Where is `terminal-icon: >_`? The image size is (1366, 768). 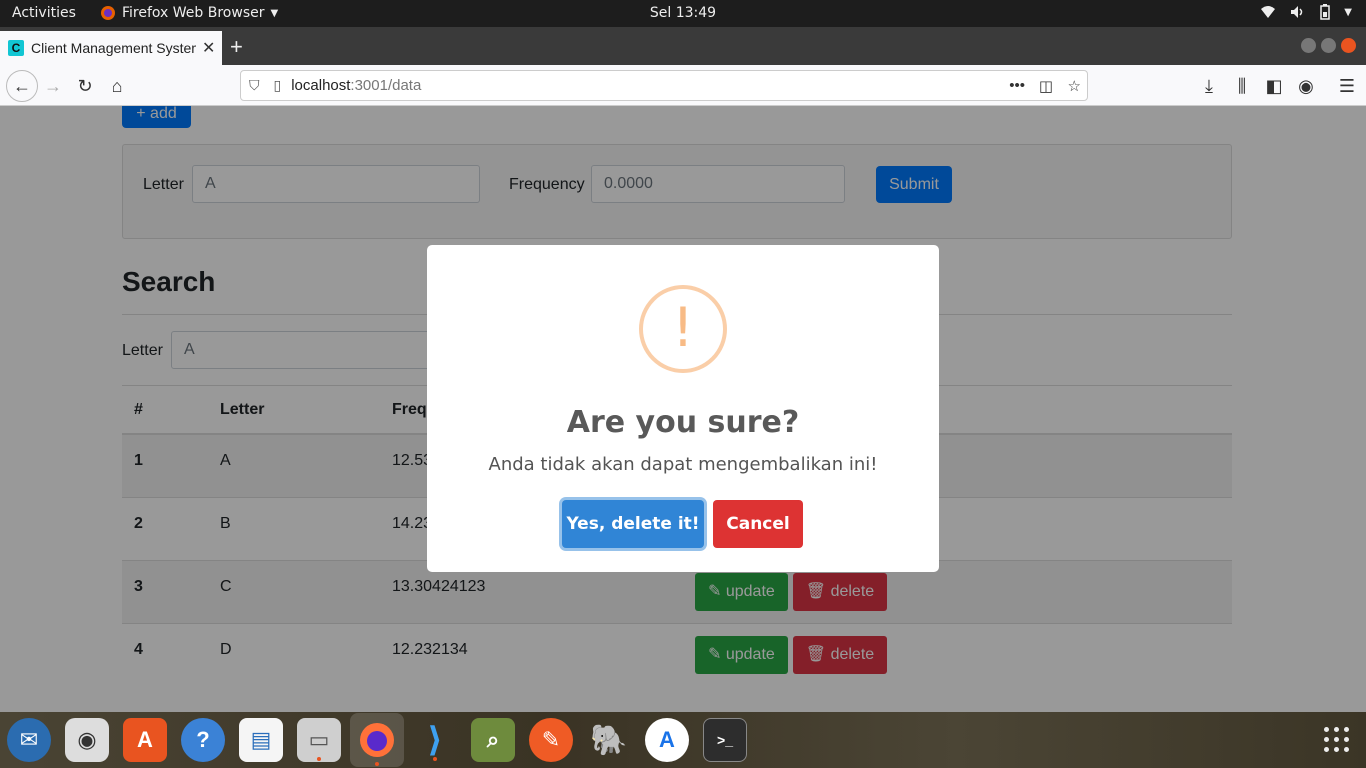
terminal-icon: >_ is located at coordinates (725, 740).